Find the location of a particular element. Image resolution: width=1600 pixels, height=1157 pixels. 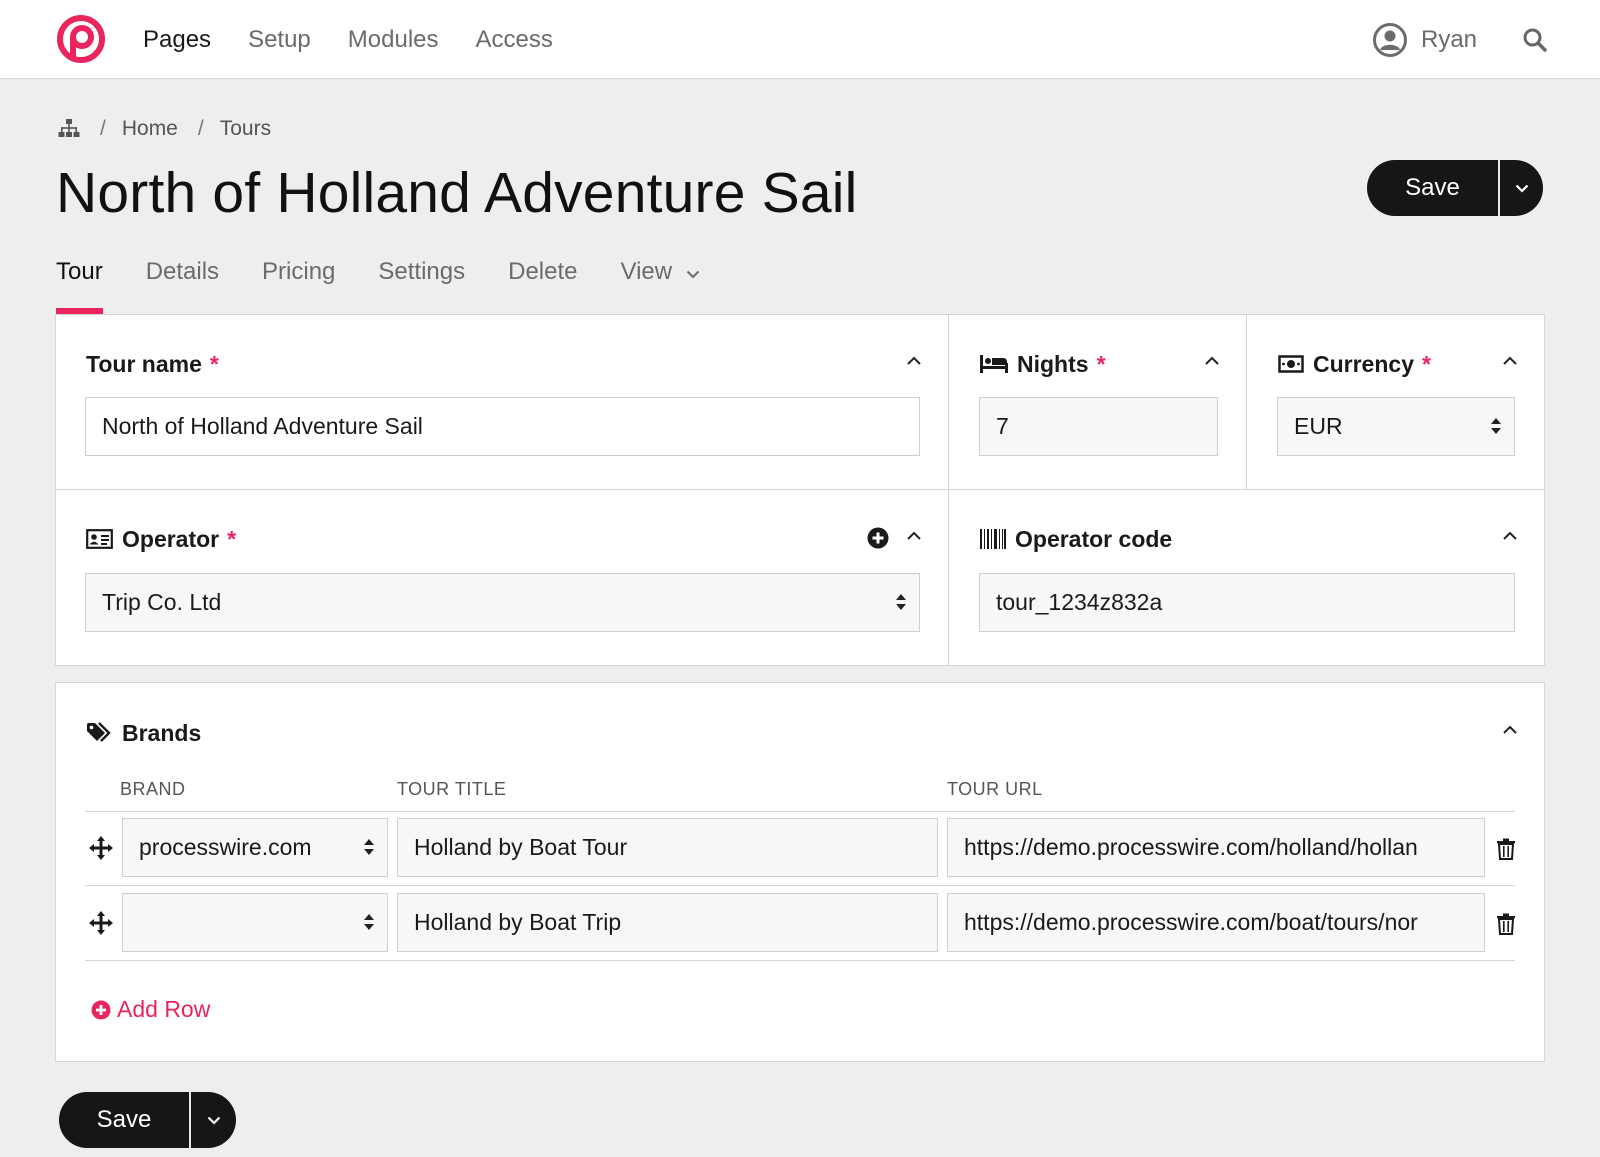

label-text: Operator code is located at coordinates (1094, 538).